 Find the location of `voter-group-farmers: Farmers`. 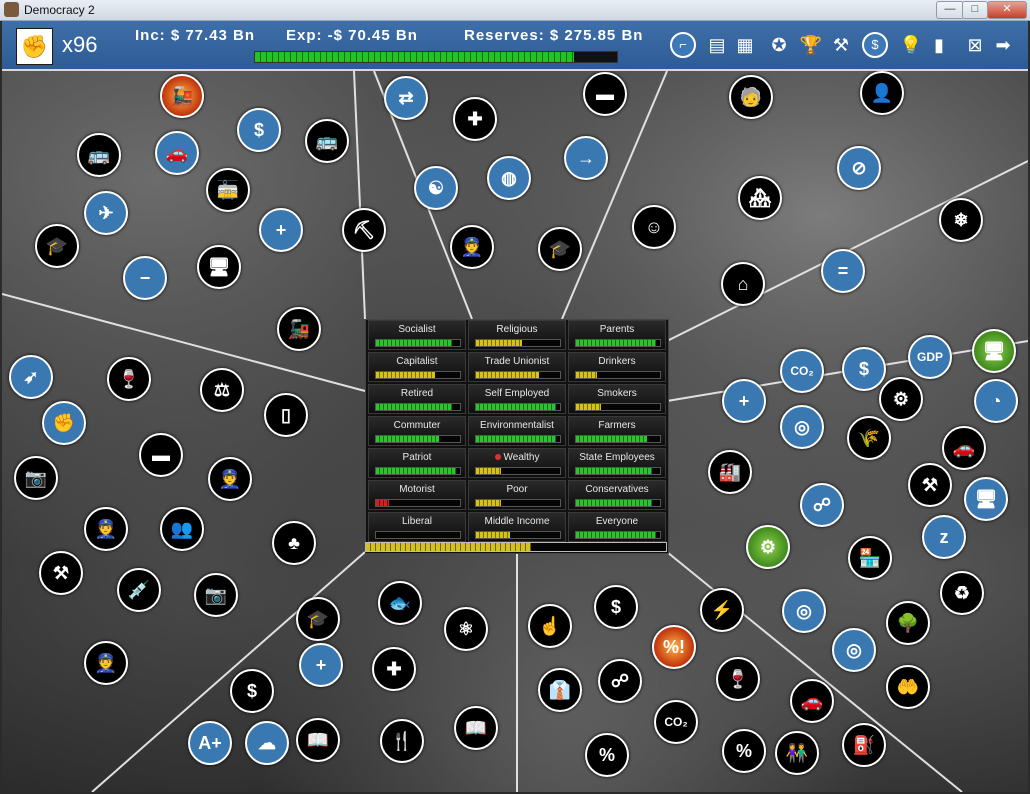

voter-group-farmers: Farmers is located at coordinates (617, 431).